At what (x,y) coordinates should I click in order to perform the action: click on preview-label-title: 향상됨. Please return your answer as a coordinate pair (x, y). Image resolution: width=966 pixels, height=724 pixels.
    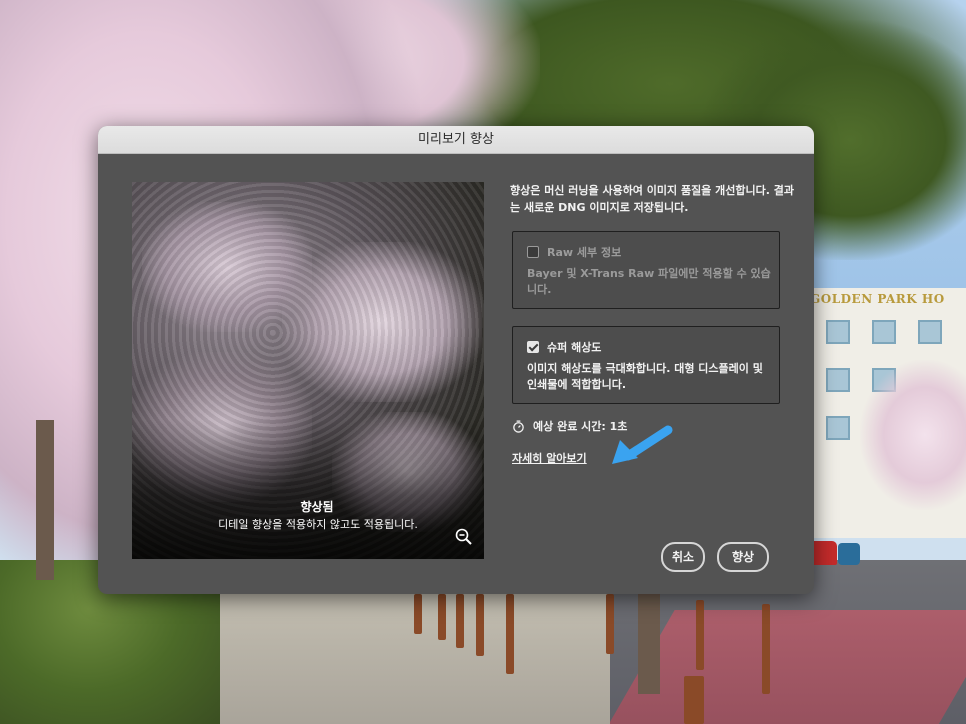
    Looking at the image, I should click on (317, 507).